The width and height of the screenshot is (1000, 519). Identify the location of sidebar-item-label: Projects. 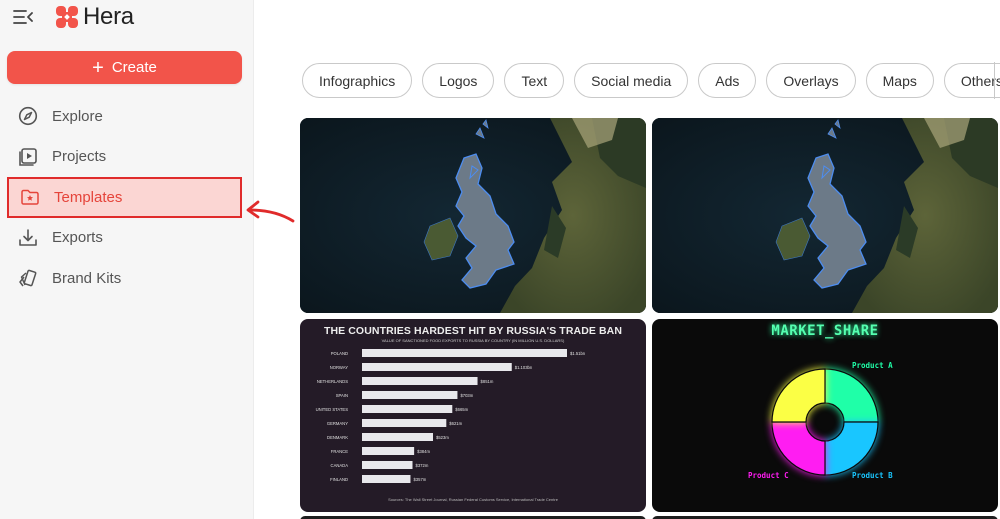
(79, 157).